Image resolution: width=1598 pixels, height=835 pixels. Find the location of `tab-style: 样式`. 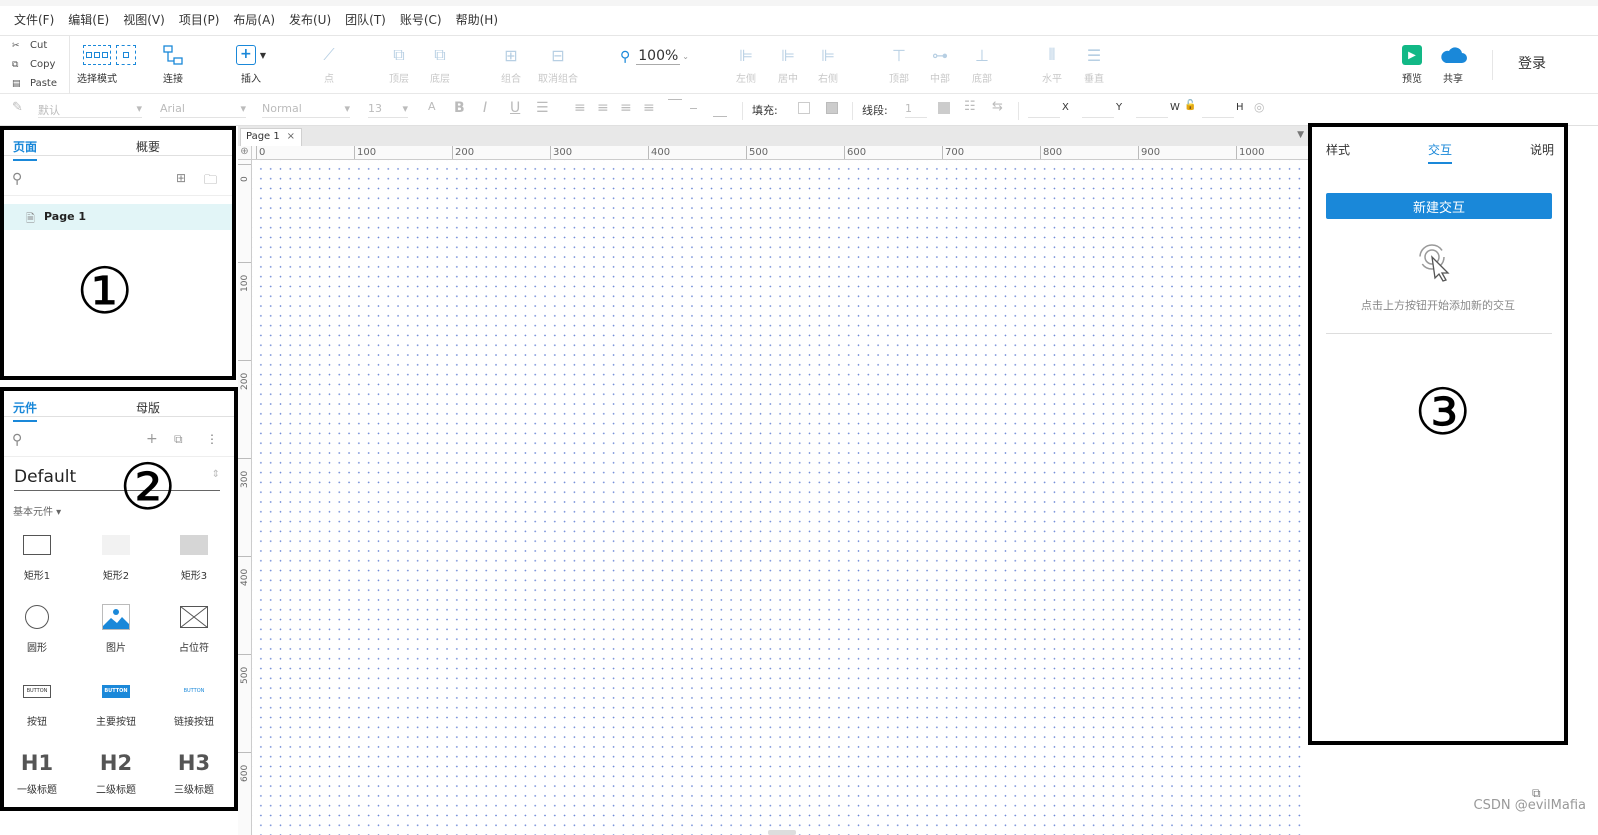

tab-style: 样式 is located at coordinates (1338, 149).